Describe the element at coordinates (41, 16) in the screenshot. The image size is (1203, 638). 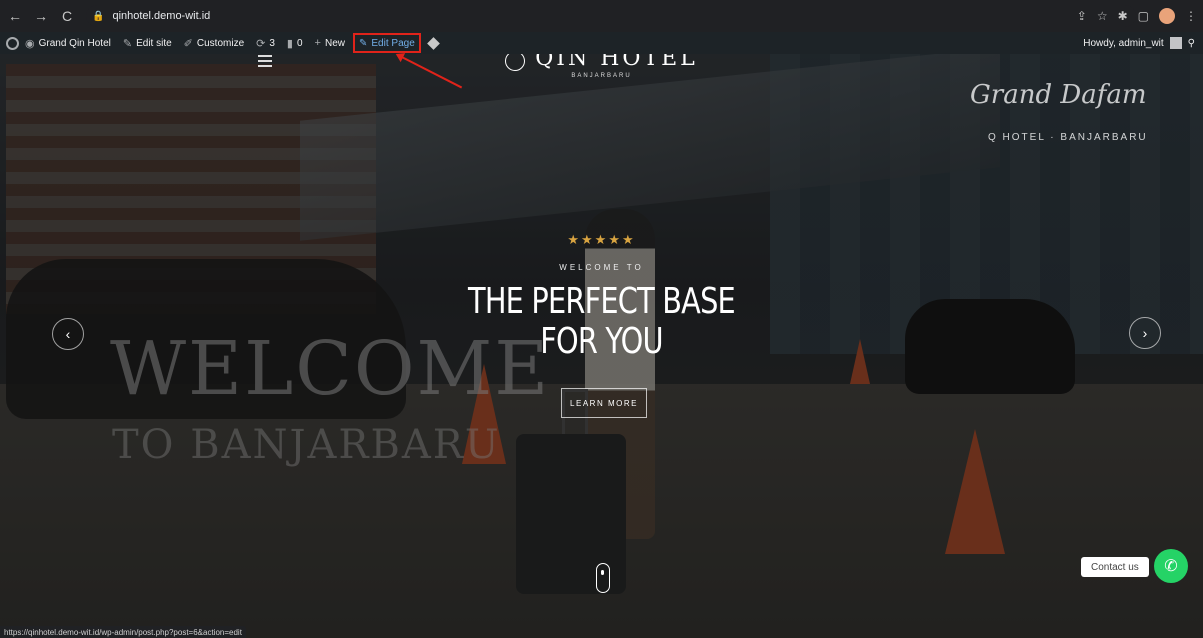
I see `forward-icon: →` at that location.